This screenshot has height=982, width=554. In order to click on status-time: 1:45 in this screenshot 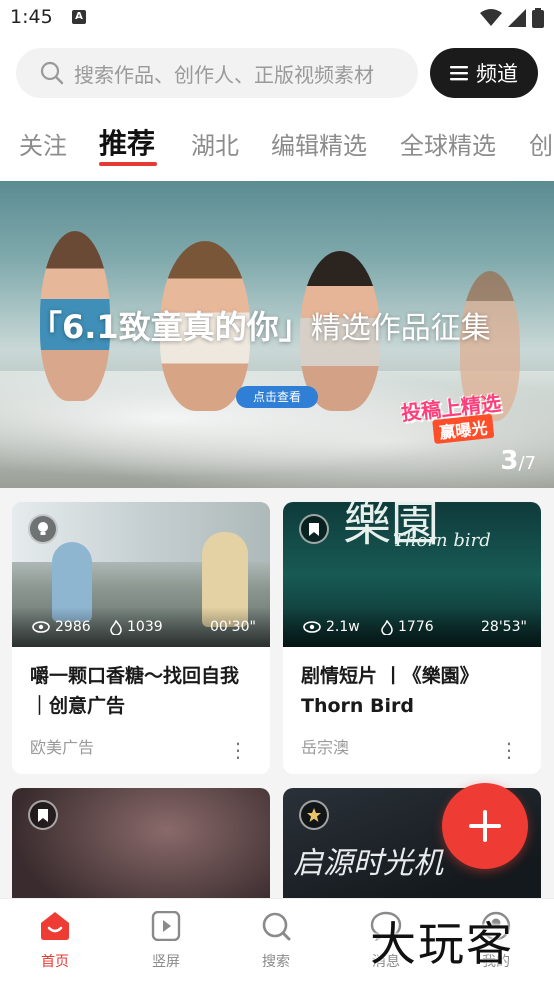, I will do `click(31, 17)`.